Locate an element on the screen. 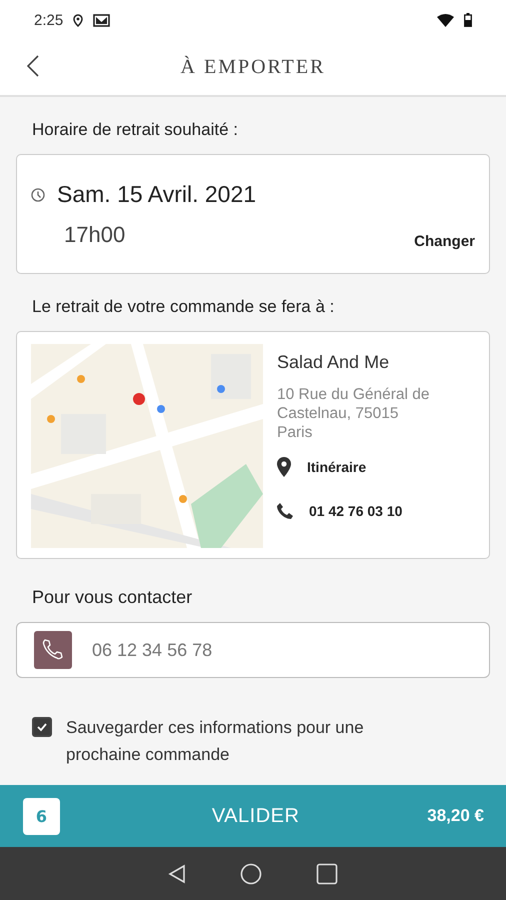 Image resolution: width=506 pixels, height=900 pixels. status-time: 2:25 is located at coordinates (49, 20).